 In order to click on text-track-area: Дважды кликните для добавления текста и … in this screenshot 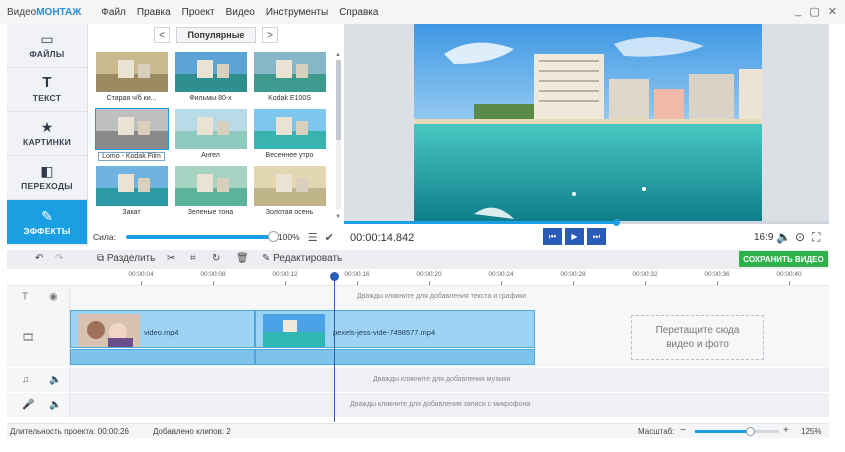, I will do `click(449, 297)`.